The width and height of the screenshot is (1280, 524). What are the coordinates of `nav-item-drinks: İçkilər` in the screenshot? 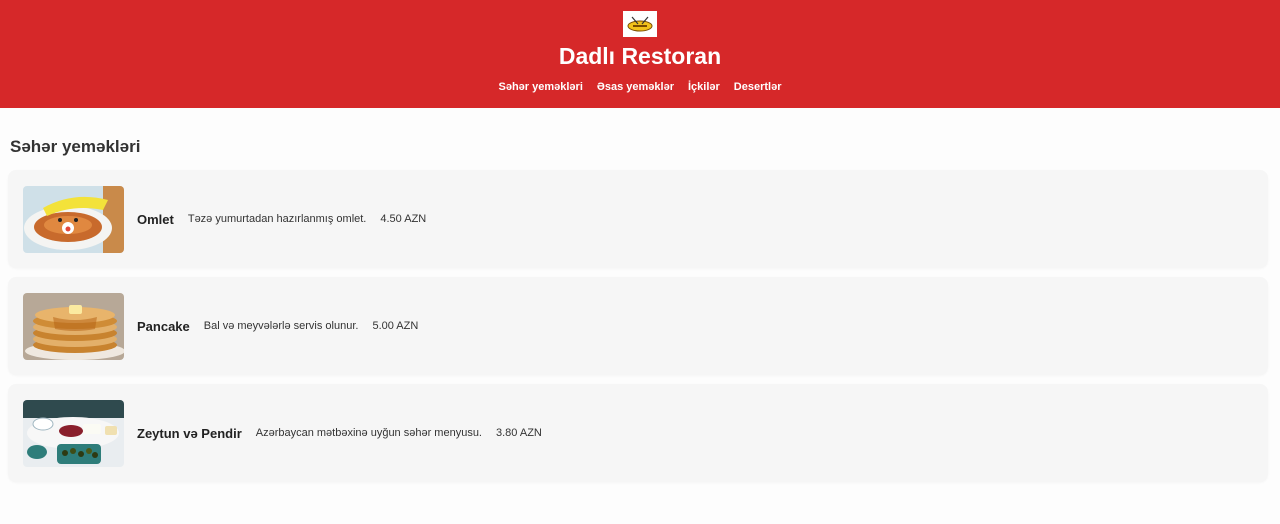 It's located at (704, 87).